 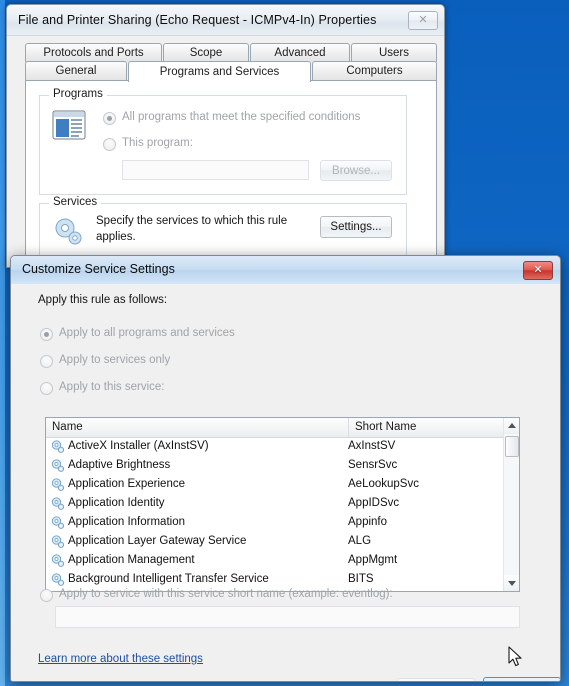 I want to click on service-name: Application Layer Gateway Service, so click(x=157, y=541).